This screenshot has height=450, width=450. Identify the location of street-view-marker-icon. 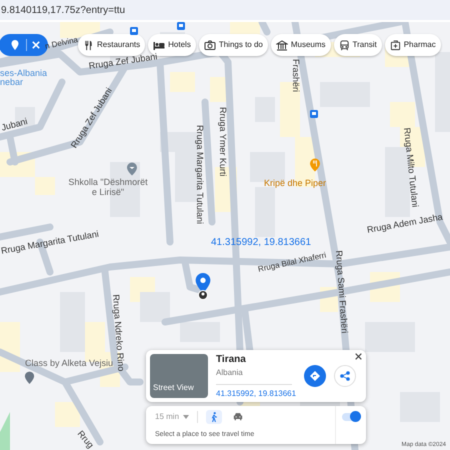
(203, 295).